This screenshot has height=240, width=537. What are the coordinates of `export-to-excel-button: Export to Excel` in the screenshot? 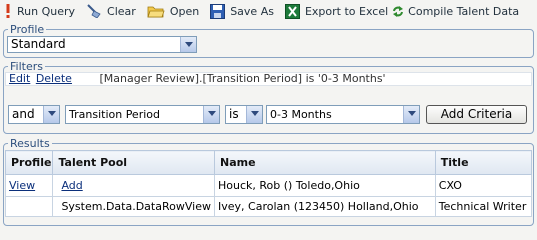 It's located at (336, 11).